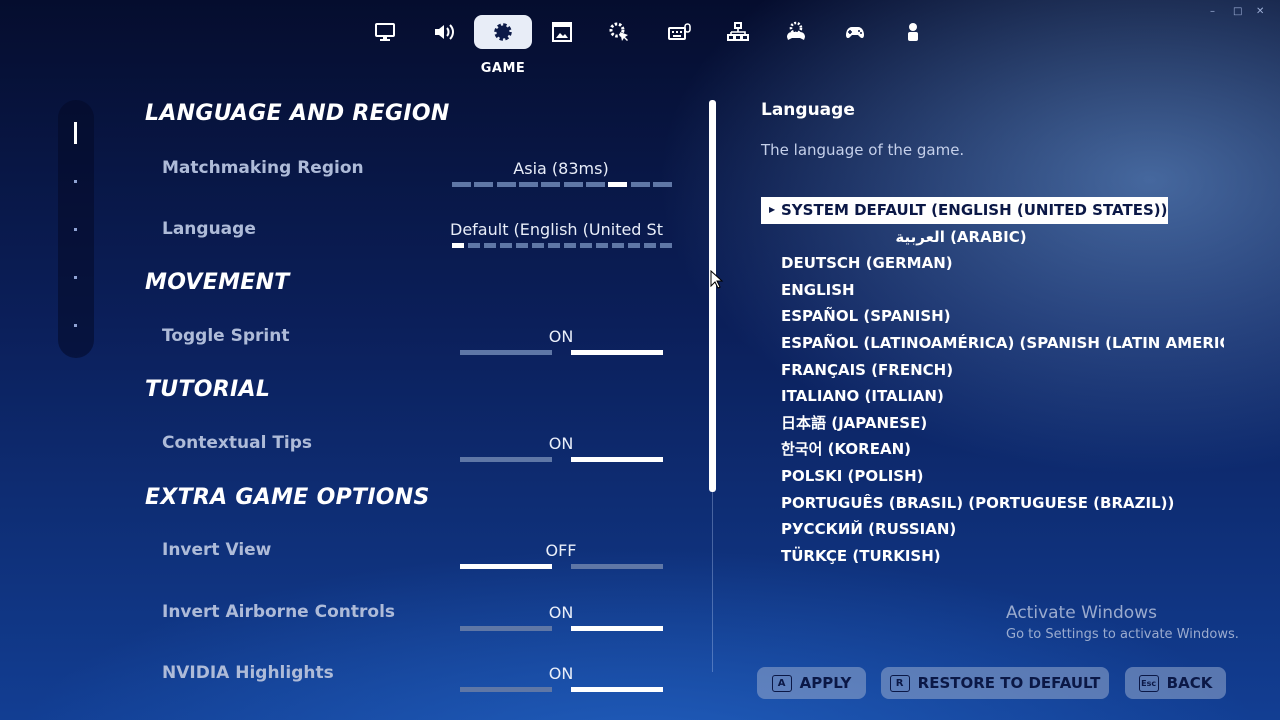  I want to click on button-label: APPLY, so click(825, 683).